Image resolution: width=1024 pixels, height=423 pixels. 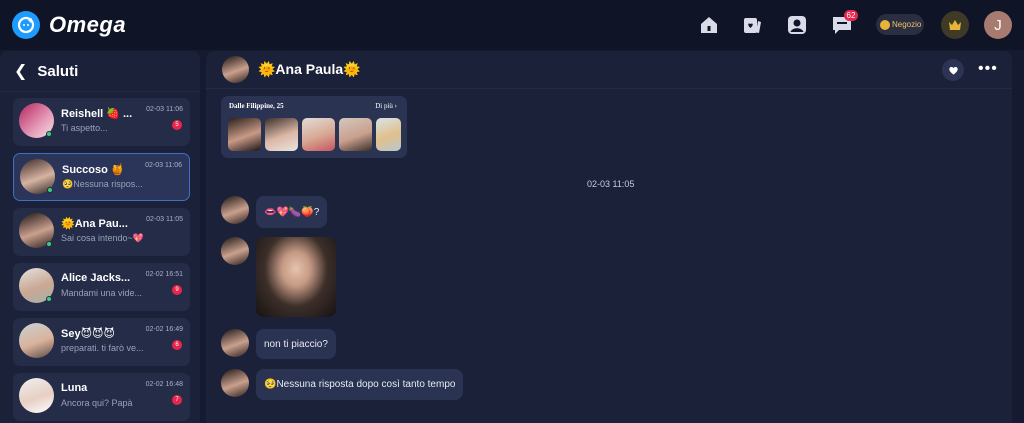 What do you see at coordinates (58, 71) in the screenshot?
I see `sidebar-title: Saluti` at bounding box center [58, 71].